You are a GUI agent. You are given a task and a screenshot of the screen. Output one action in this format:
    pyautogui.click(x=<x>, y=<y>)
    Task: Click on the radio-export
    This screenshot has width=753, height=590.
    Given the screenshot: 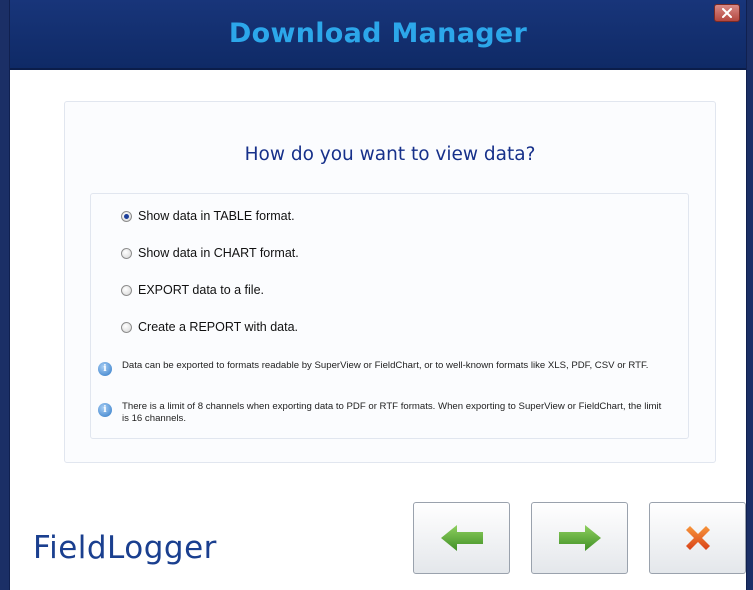 What is the action you would take?
    pyautogui.click(x=126, y=290)
    